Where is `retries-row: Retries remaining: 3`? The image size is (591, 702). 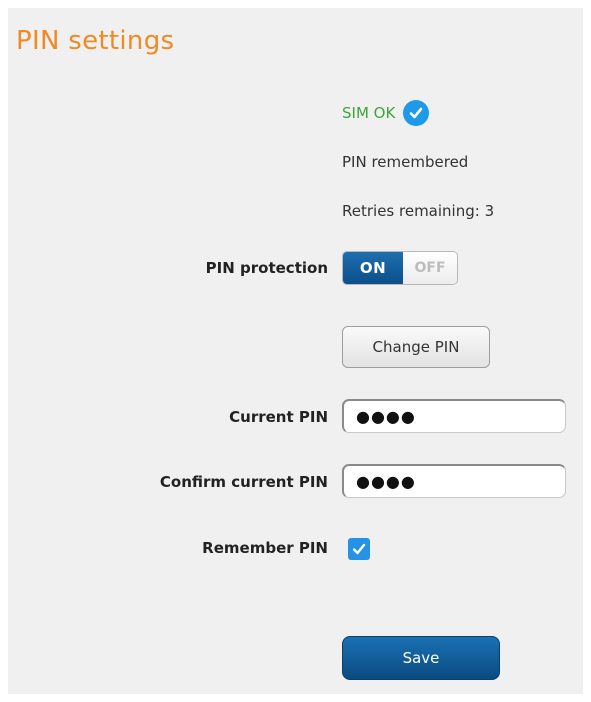 retries-row: Retries remaining: 3 is located at coordinates (418, 211).